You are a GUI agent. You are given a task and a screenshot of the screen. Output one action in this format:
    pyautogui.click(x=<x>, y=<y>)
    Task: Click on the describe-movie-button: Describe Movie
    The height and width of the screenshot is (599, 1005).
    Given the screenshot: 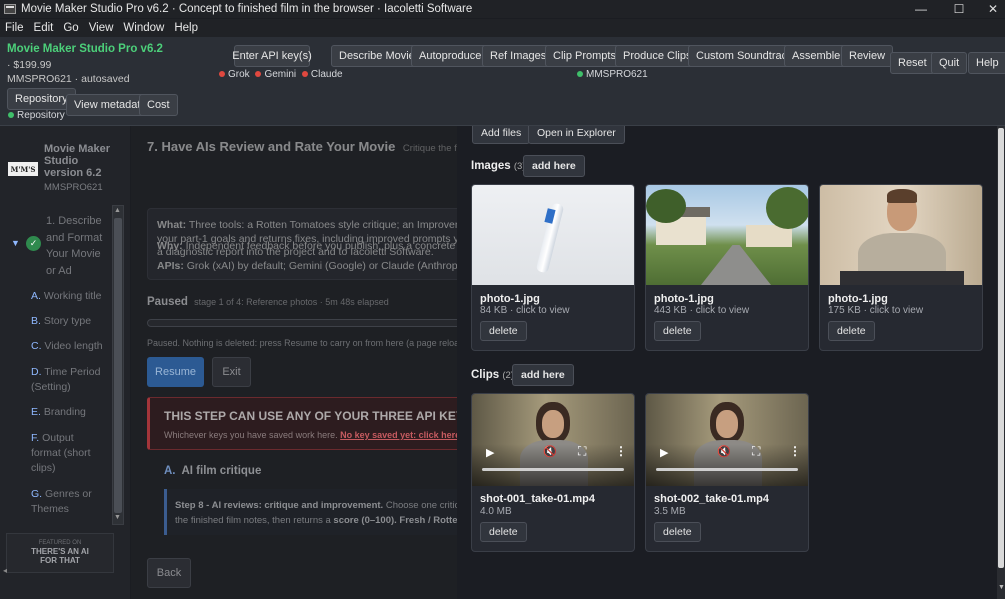 What is the action you would take?
    pyautogui.click(x=377, y=56)
    